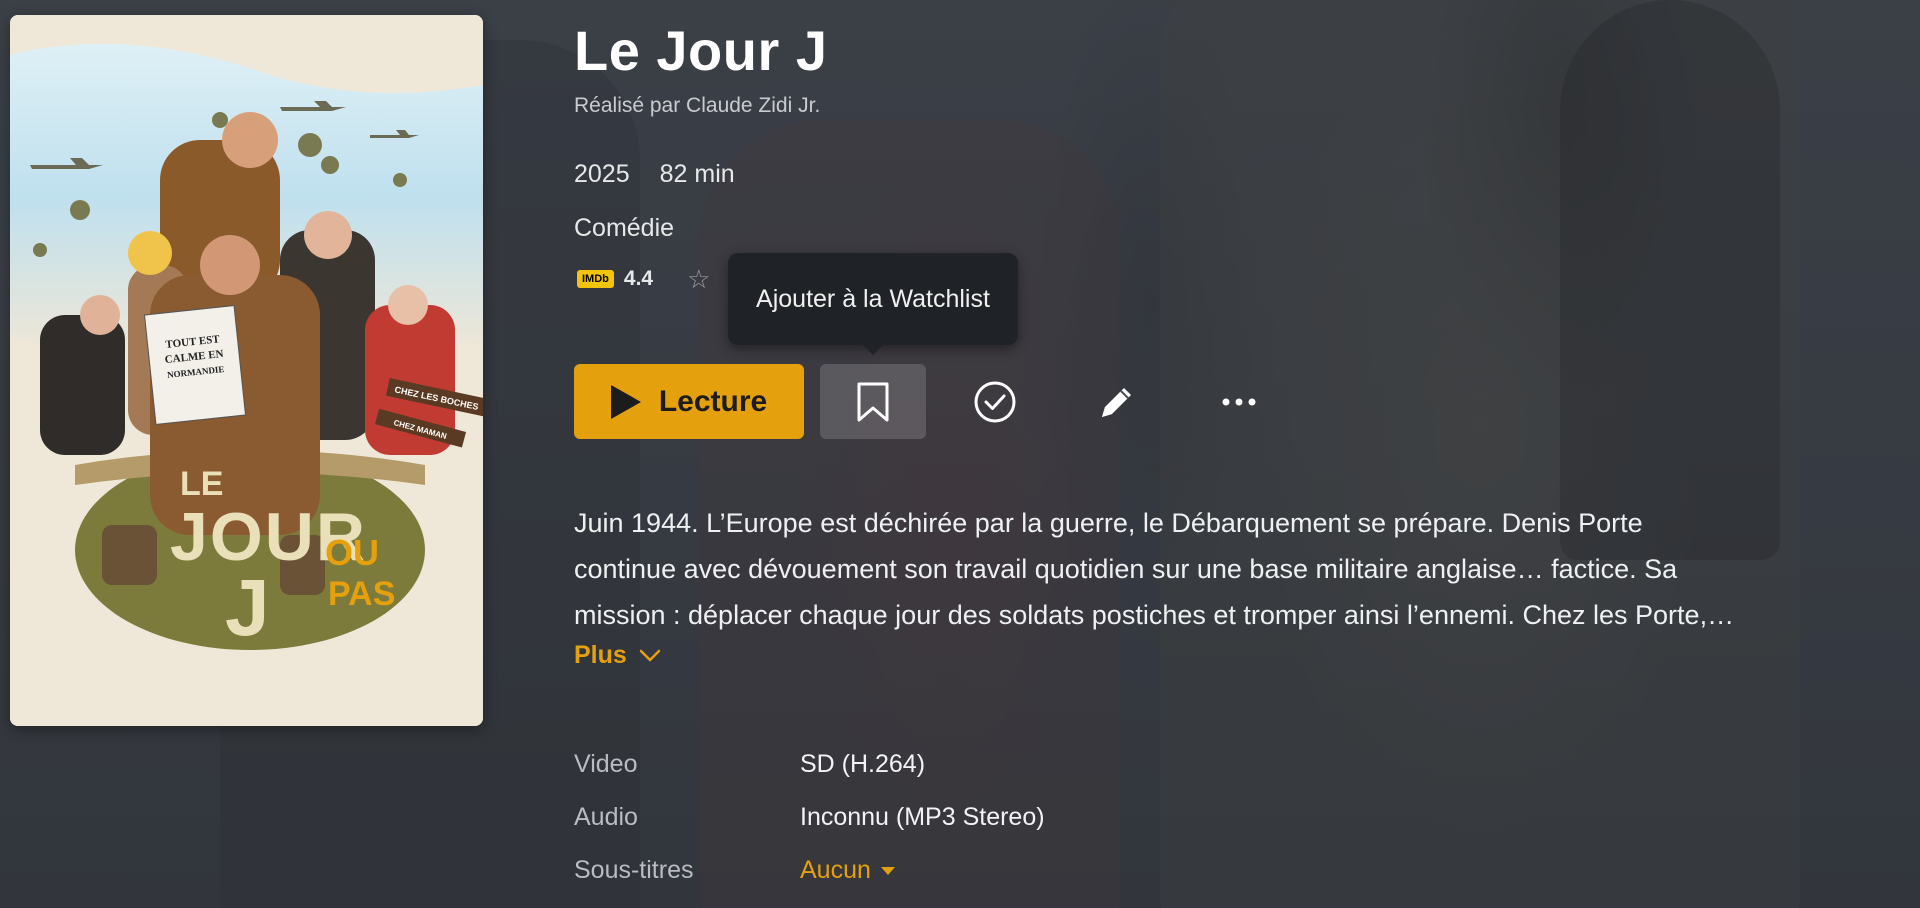  Describe the element at coordinates (654, 174) in the screenshot. I see `movie-meta: 2025 82 min` at that location.